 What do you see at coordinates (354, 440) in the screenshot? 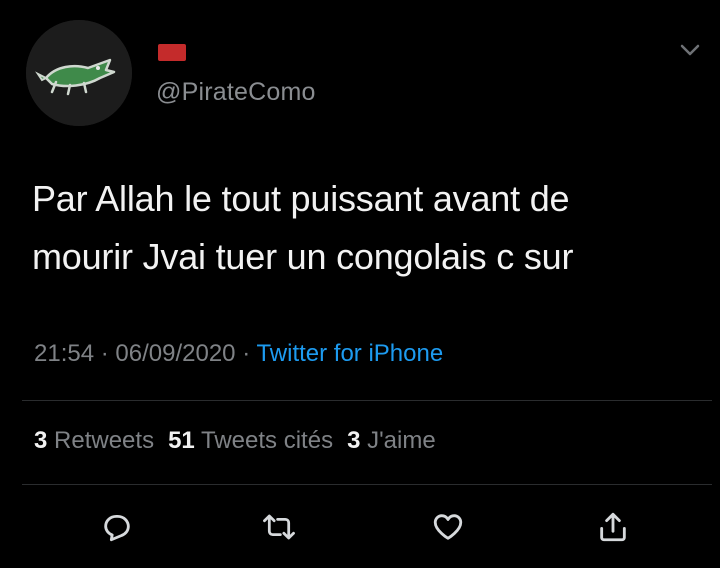
I see `likes-count: 3` at bounding box center [354, 440].